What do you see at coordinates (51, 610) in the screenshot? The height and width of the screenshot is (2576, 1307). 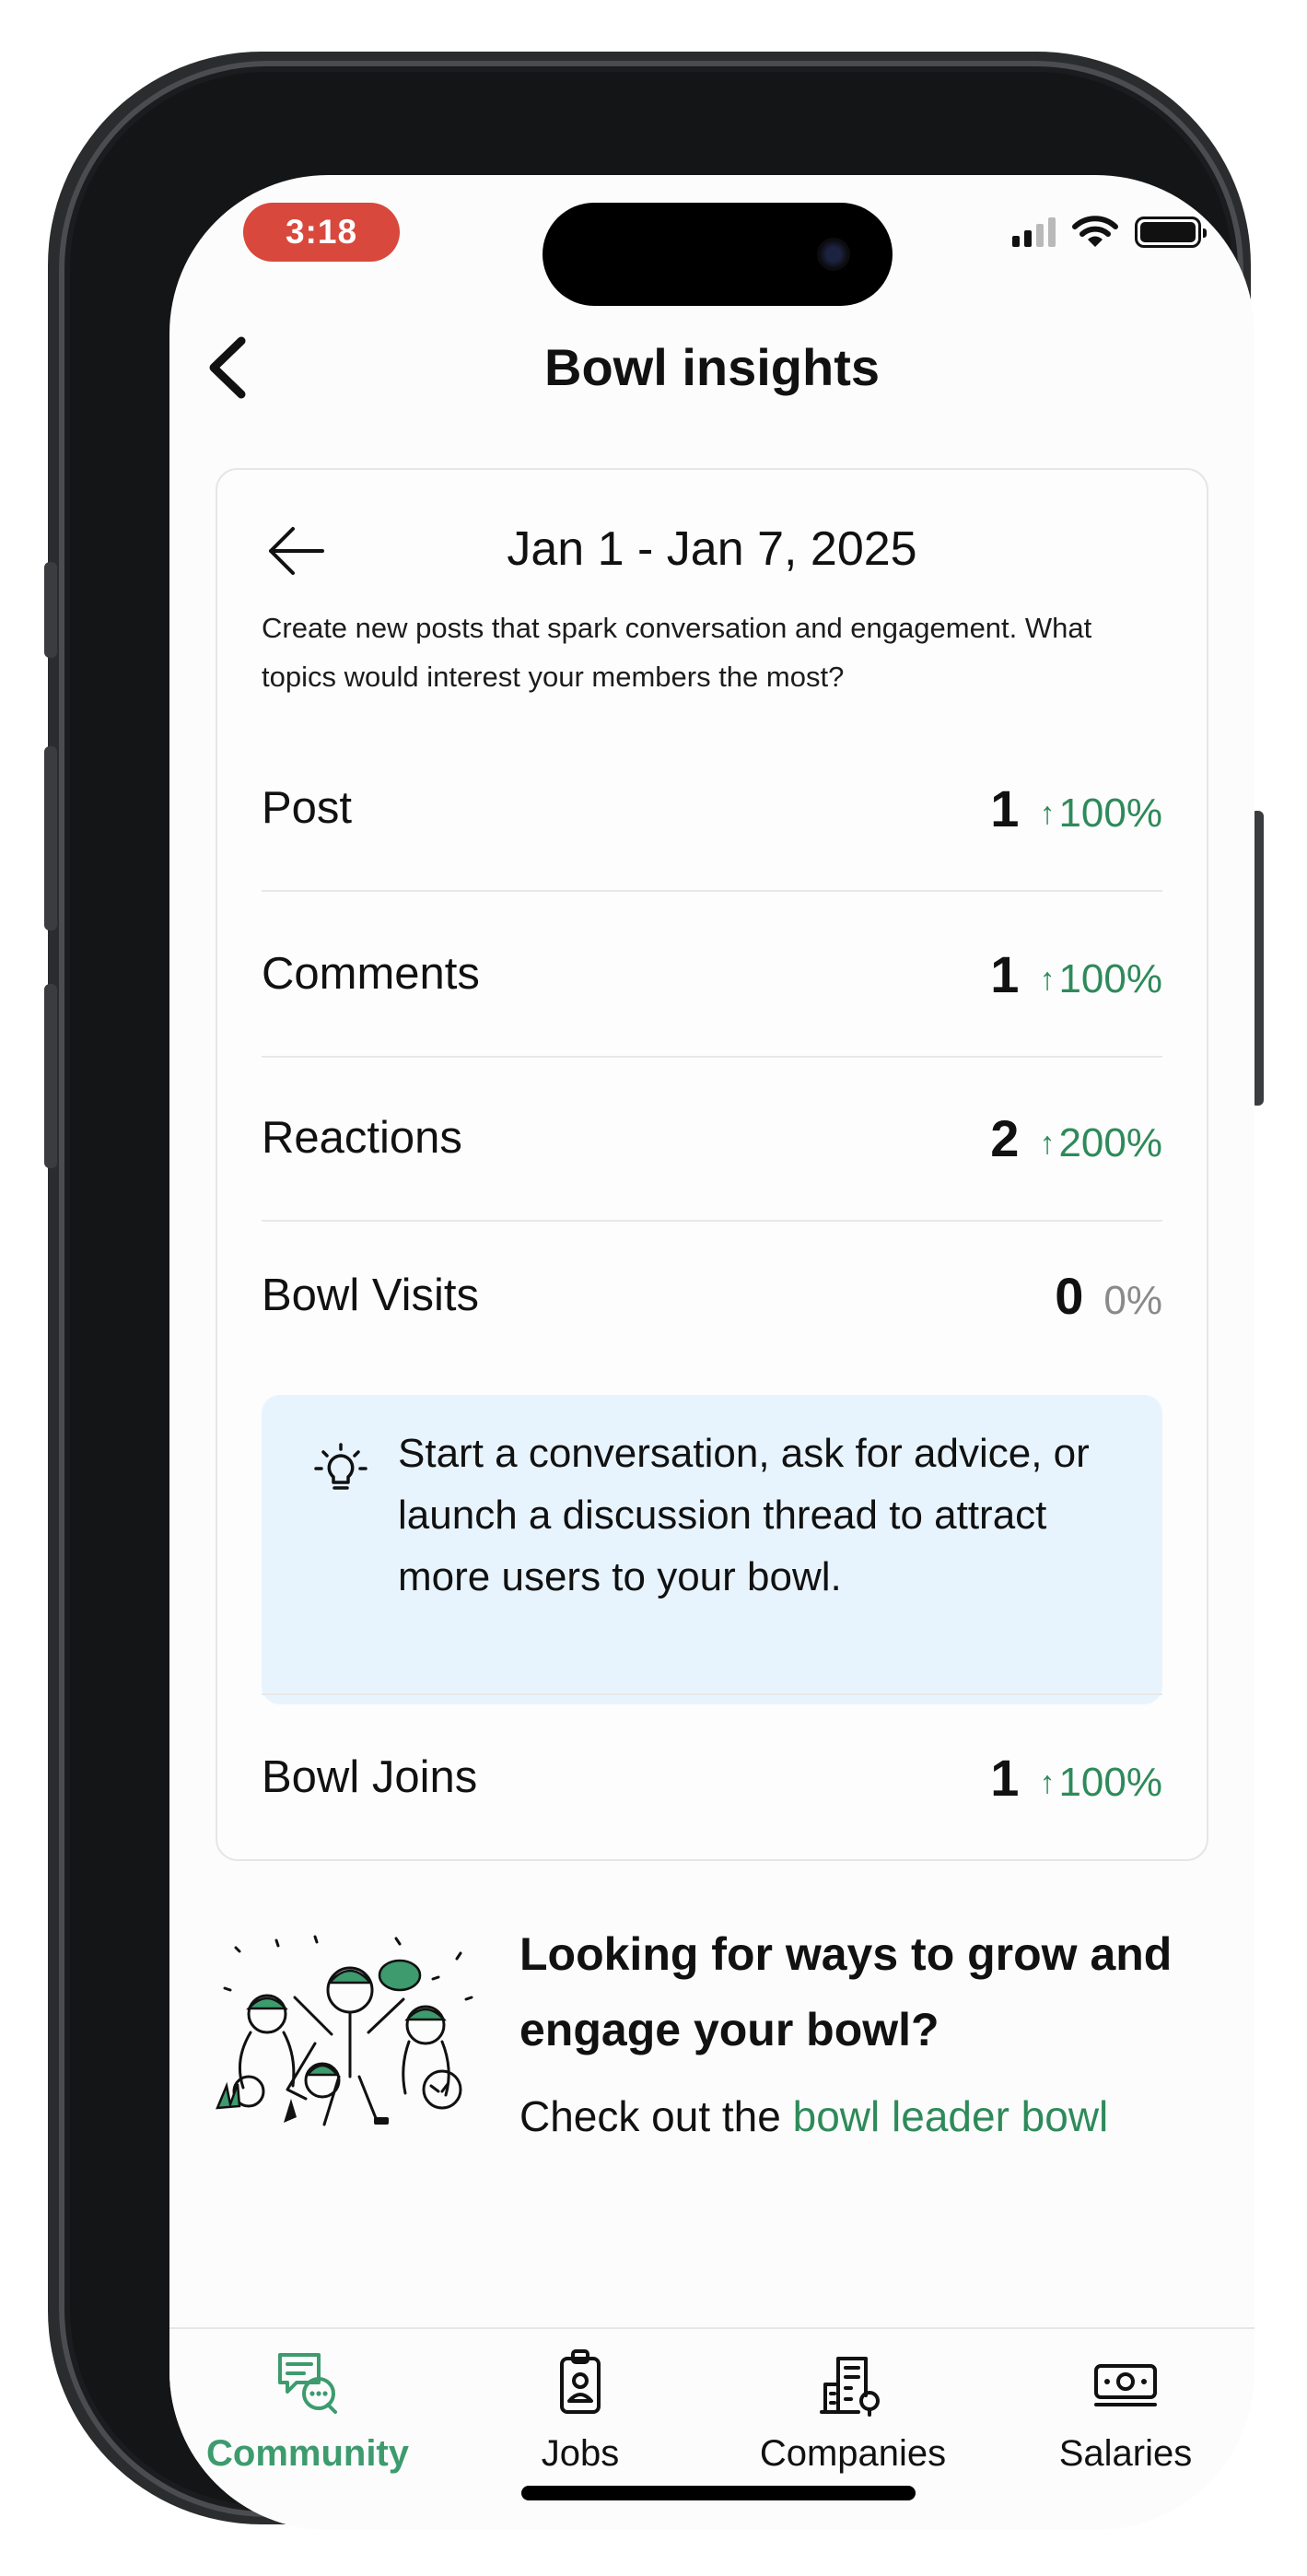 I see `action-button` at bounding box center [51, 610].